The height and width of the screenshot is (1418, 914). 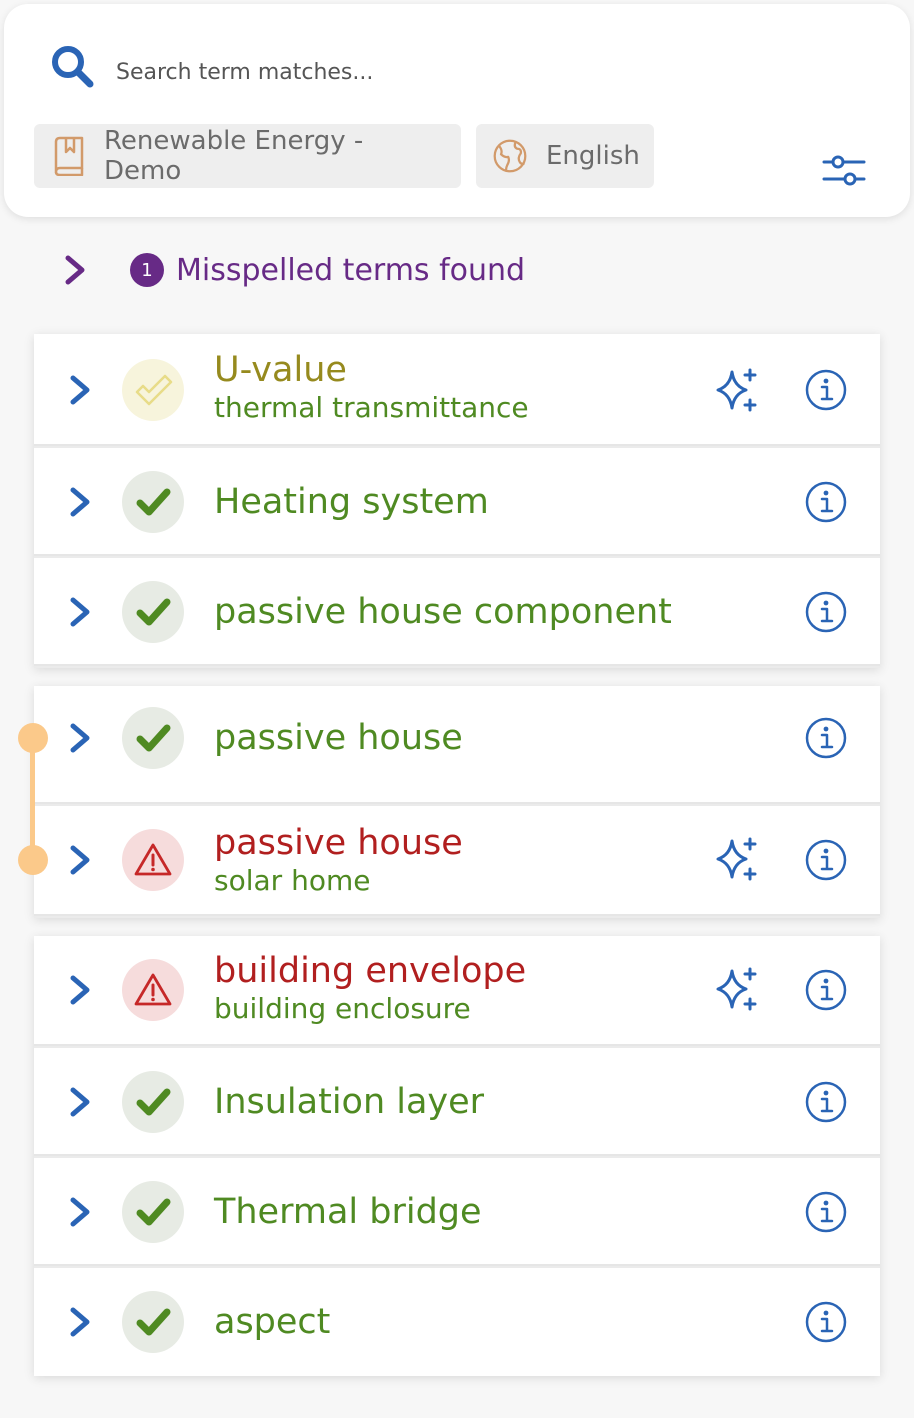 What do you see at coordinates (72, 66) in the screenshot?
I see `search-icon` at bounding box center [72, 66].